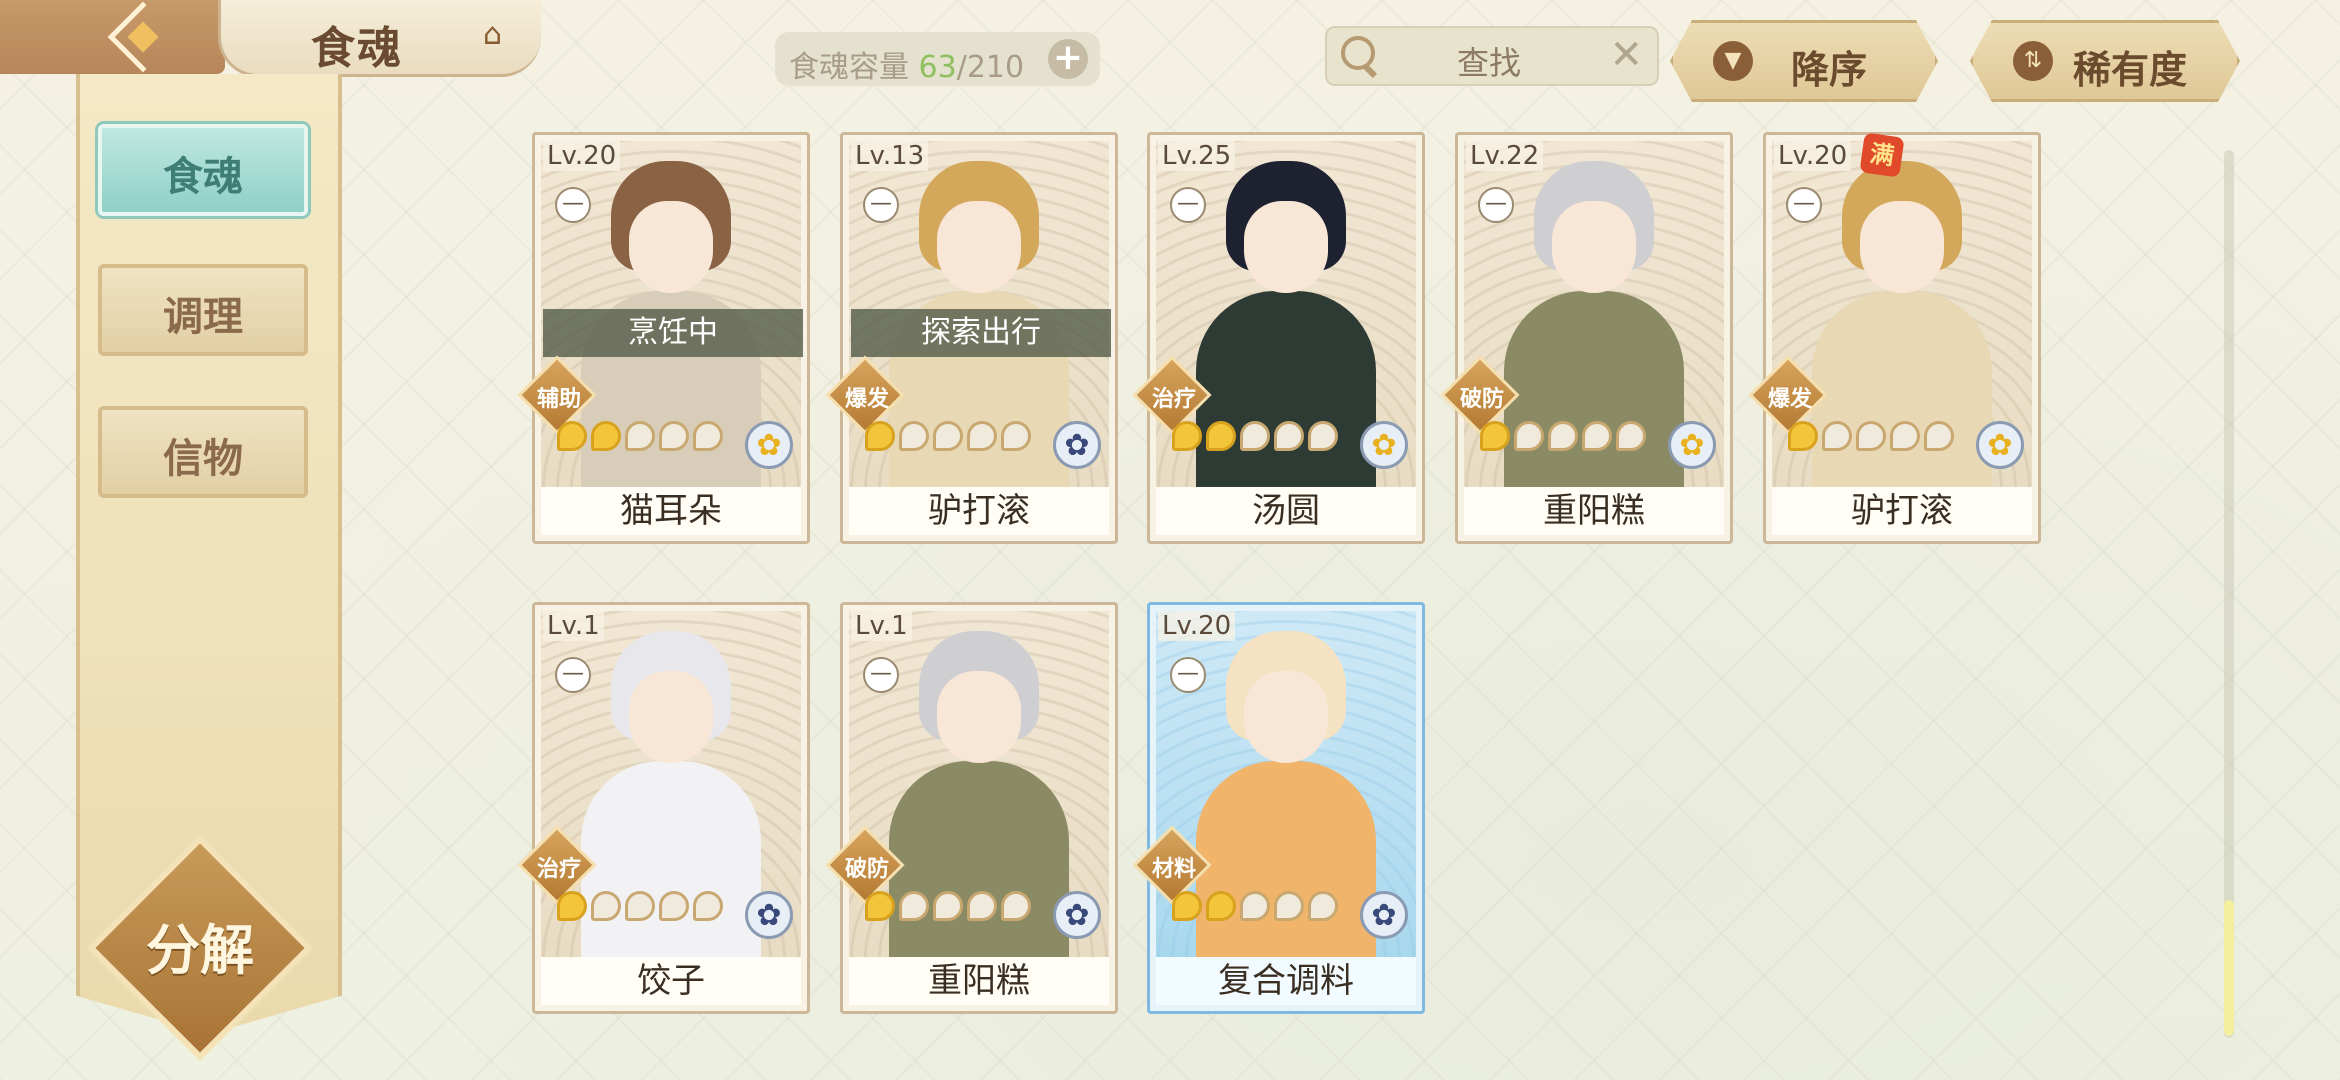 The width and height of the screenshot is (2340, 1080). Describe the element at coordinates (937, 67) in the screenshot. I see `capacity-current: 63` at that location.